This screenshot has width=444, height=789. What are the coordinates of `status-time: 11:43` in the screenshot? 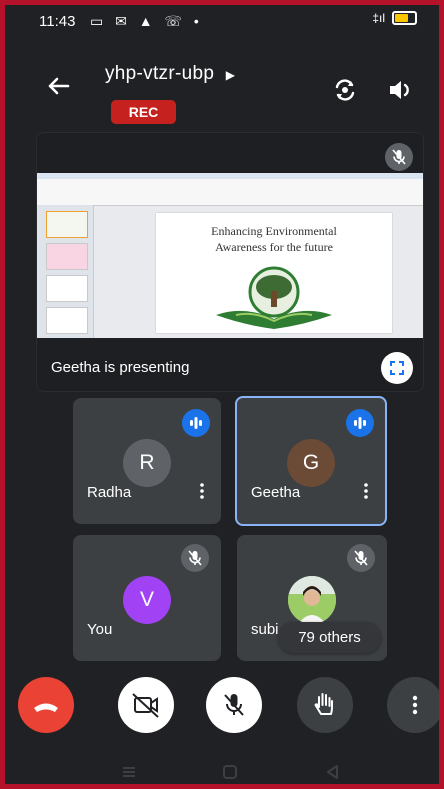 It's located at (57, 21).